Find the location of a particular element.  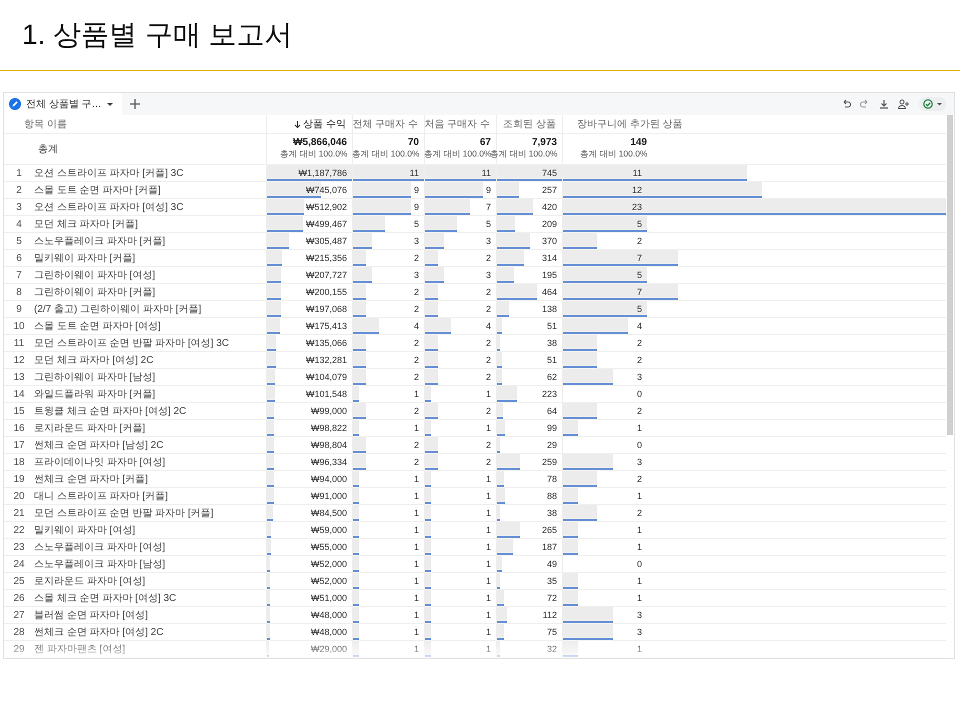

metric-value: 5 is located at coordinates (639, 275).